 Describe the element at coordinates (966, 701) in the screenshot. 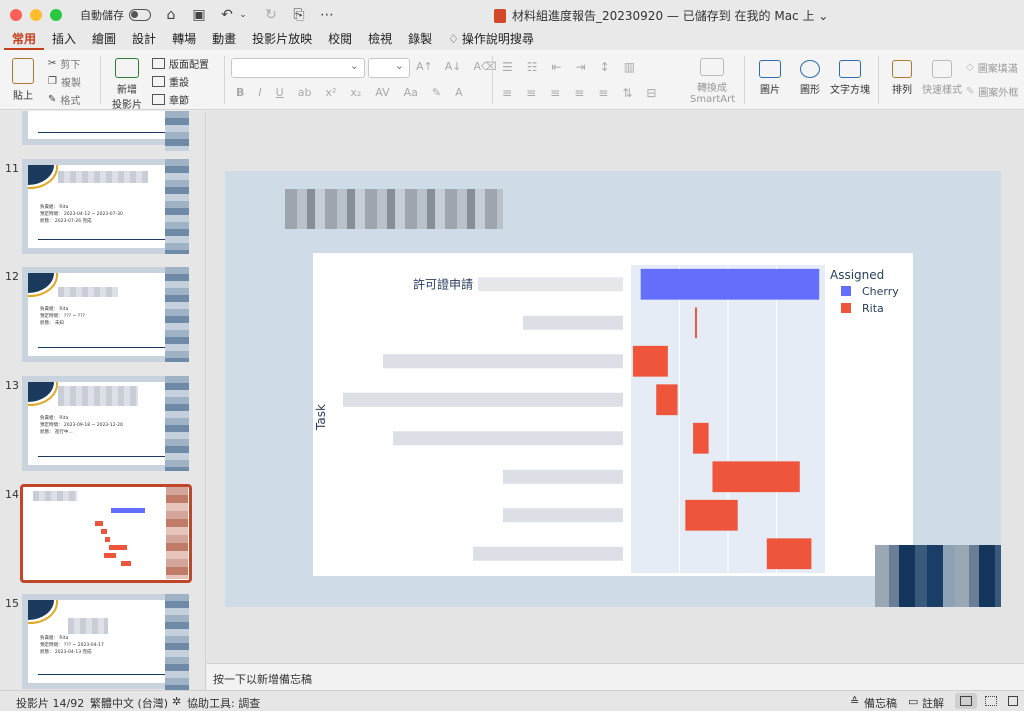

I see `normal-view-button` at that location.